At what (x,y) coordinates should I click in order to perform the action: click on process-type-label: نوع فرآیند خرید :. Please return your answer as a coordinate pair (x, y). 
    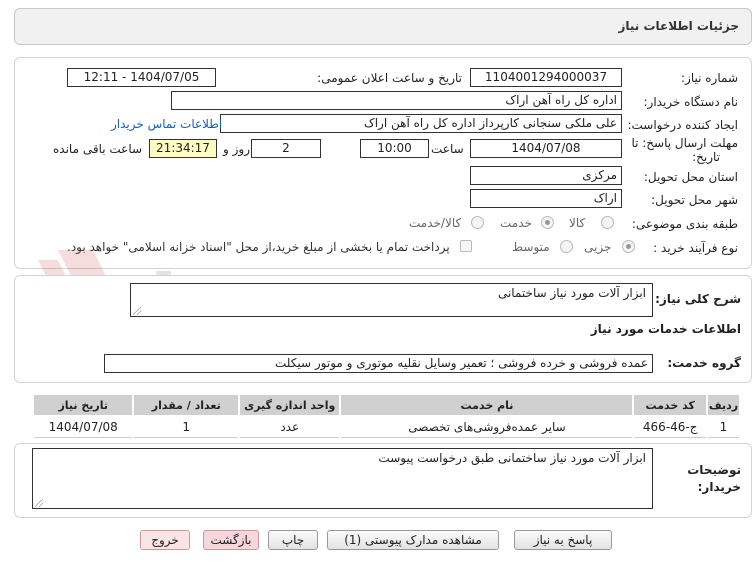
    Looking at the image, I should click on (695, 248).